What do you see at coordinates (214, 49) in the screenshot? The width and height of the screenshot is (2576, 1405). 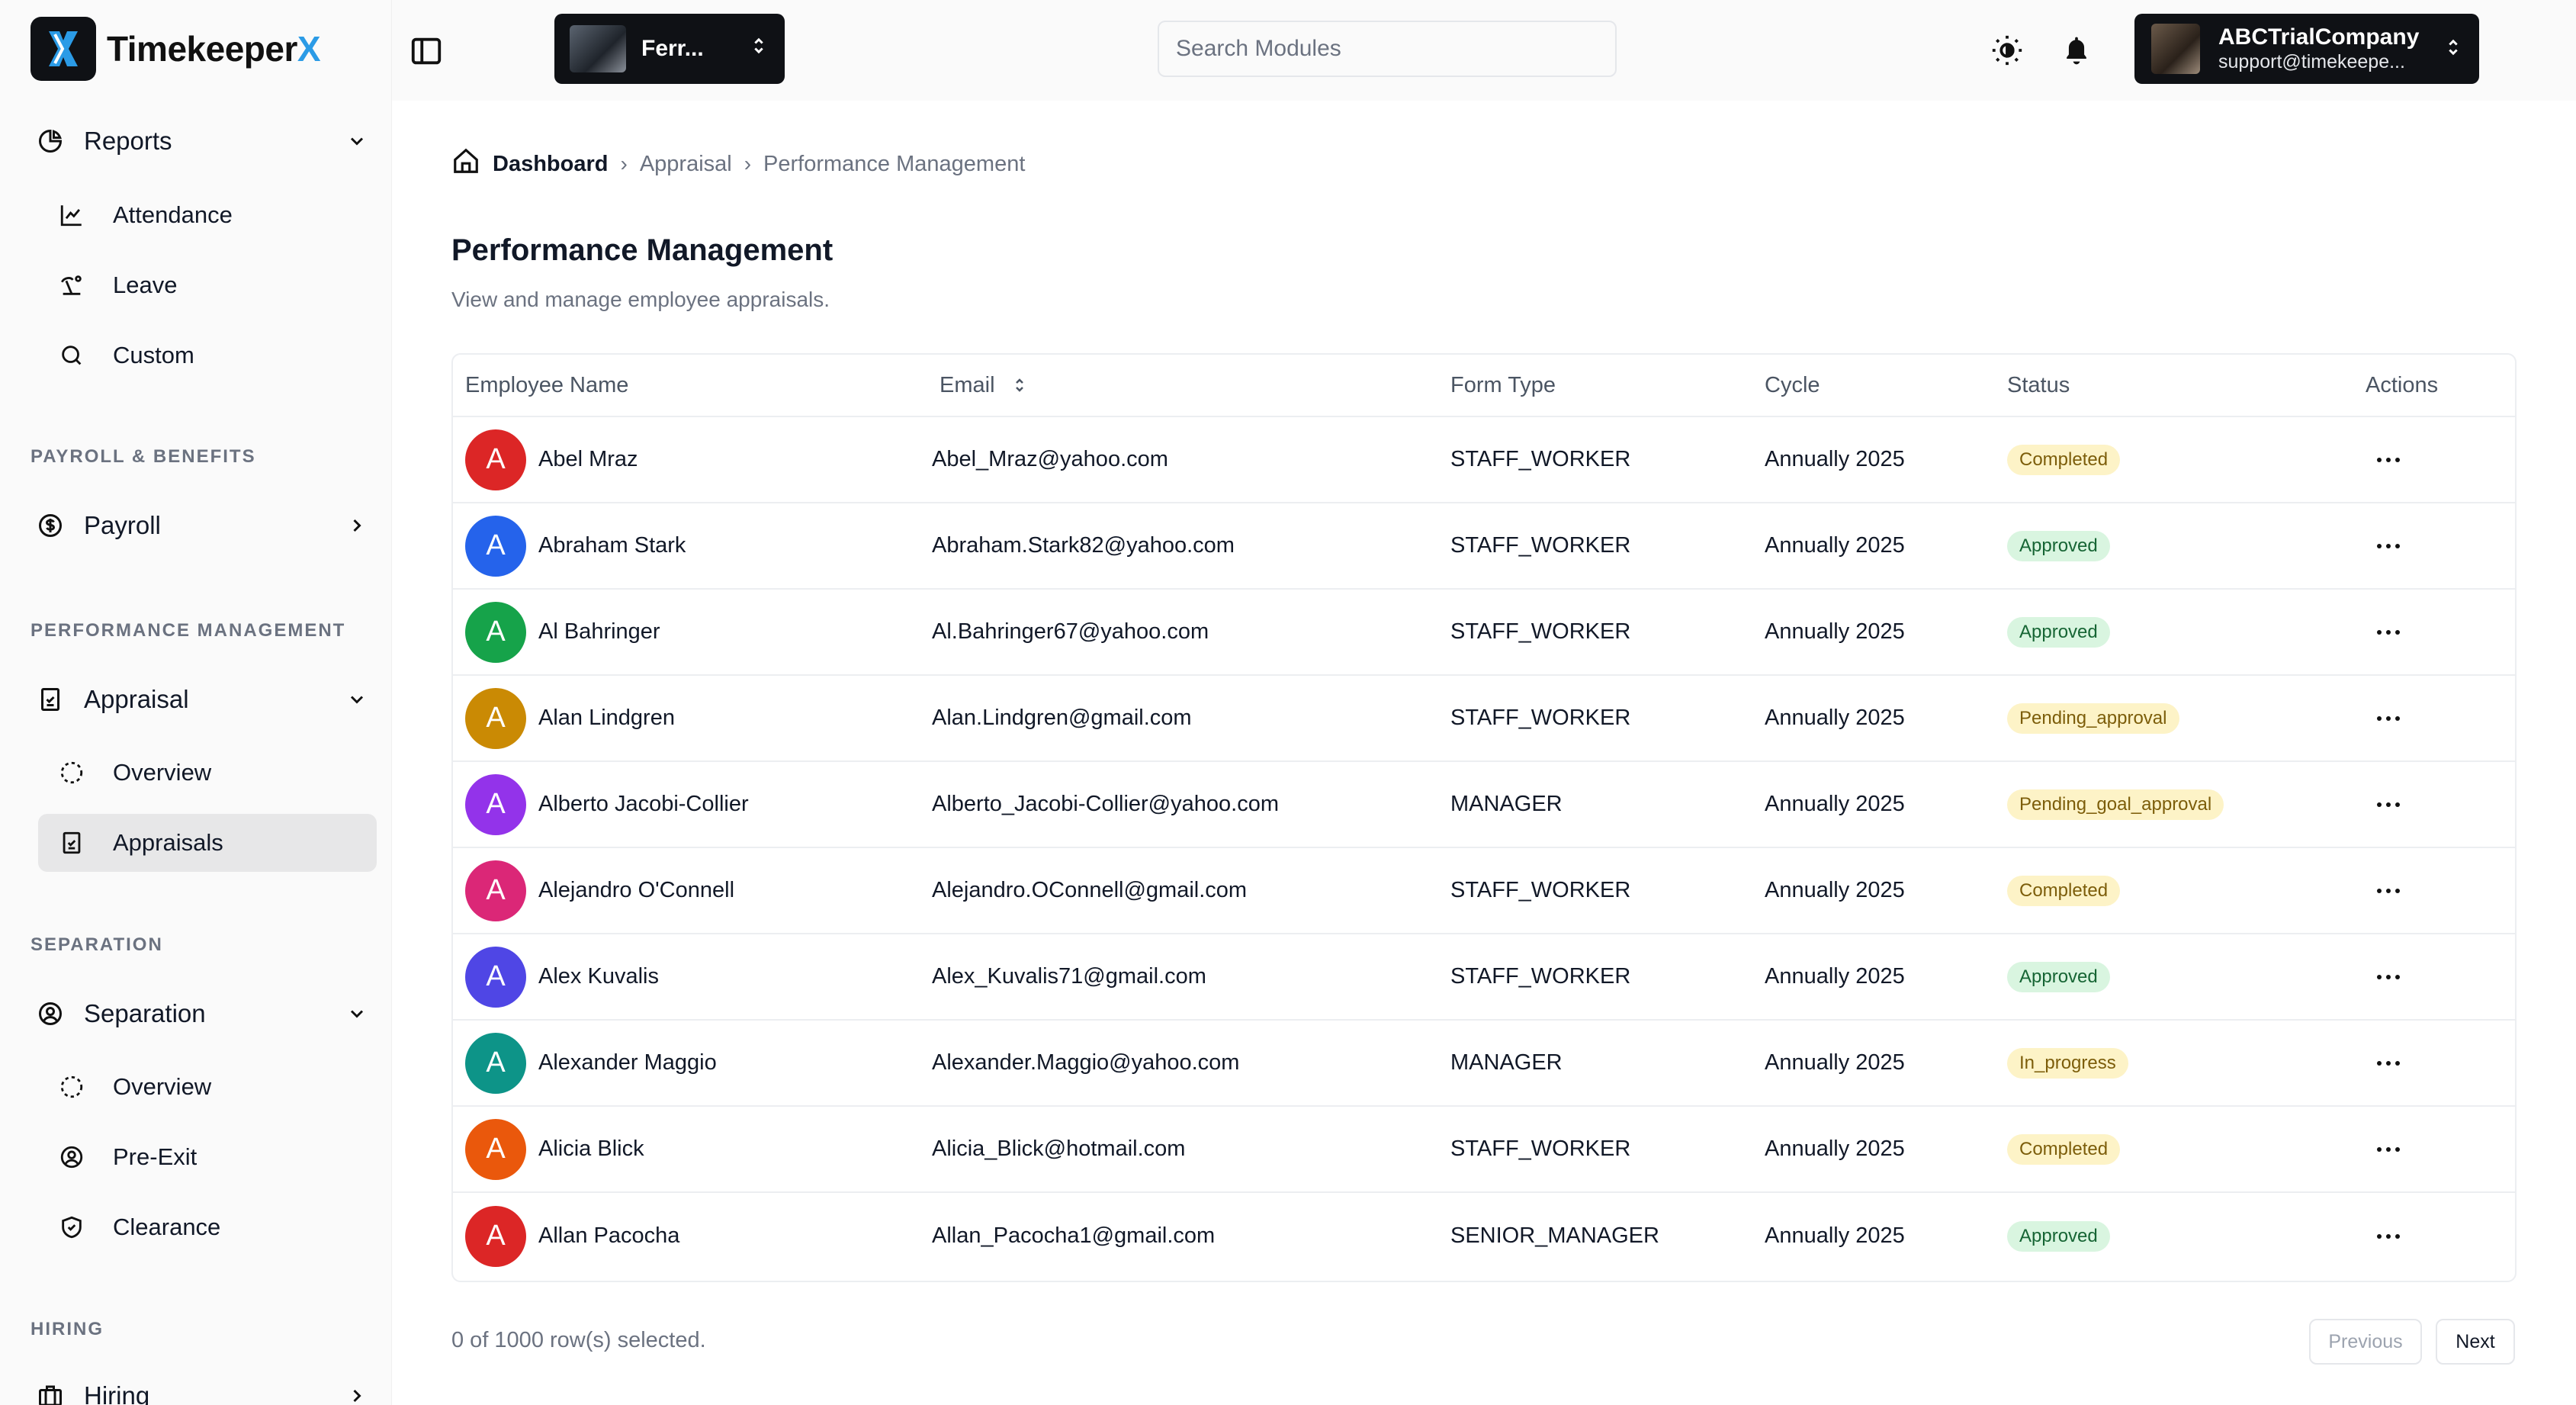 I see `brand-name: TimekeeperX` at bounding box center [214, 49].